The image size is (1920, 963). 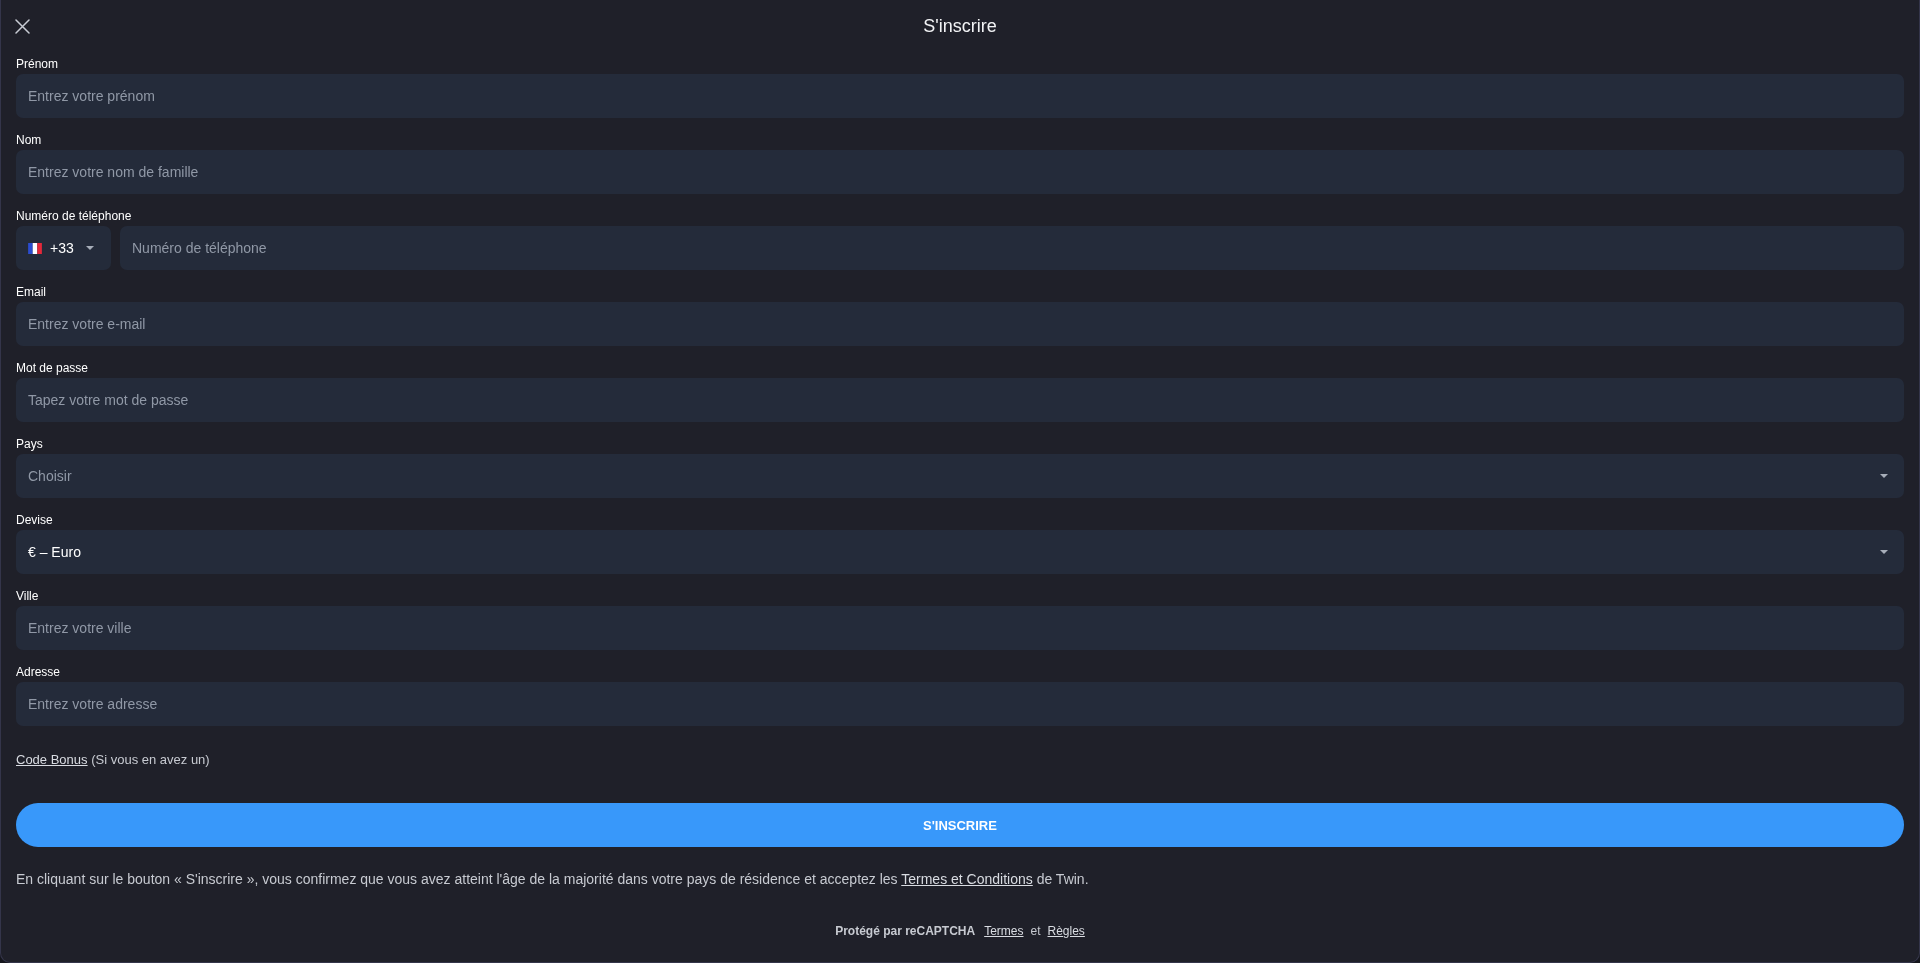 What do you see at coordinates (38, 672) in the screenshot?
I see `field-label: Adresse` at bounding box center [38, 672].